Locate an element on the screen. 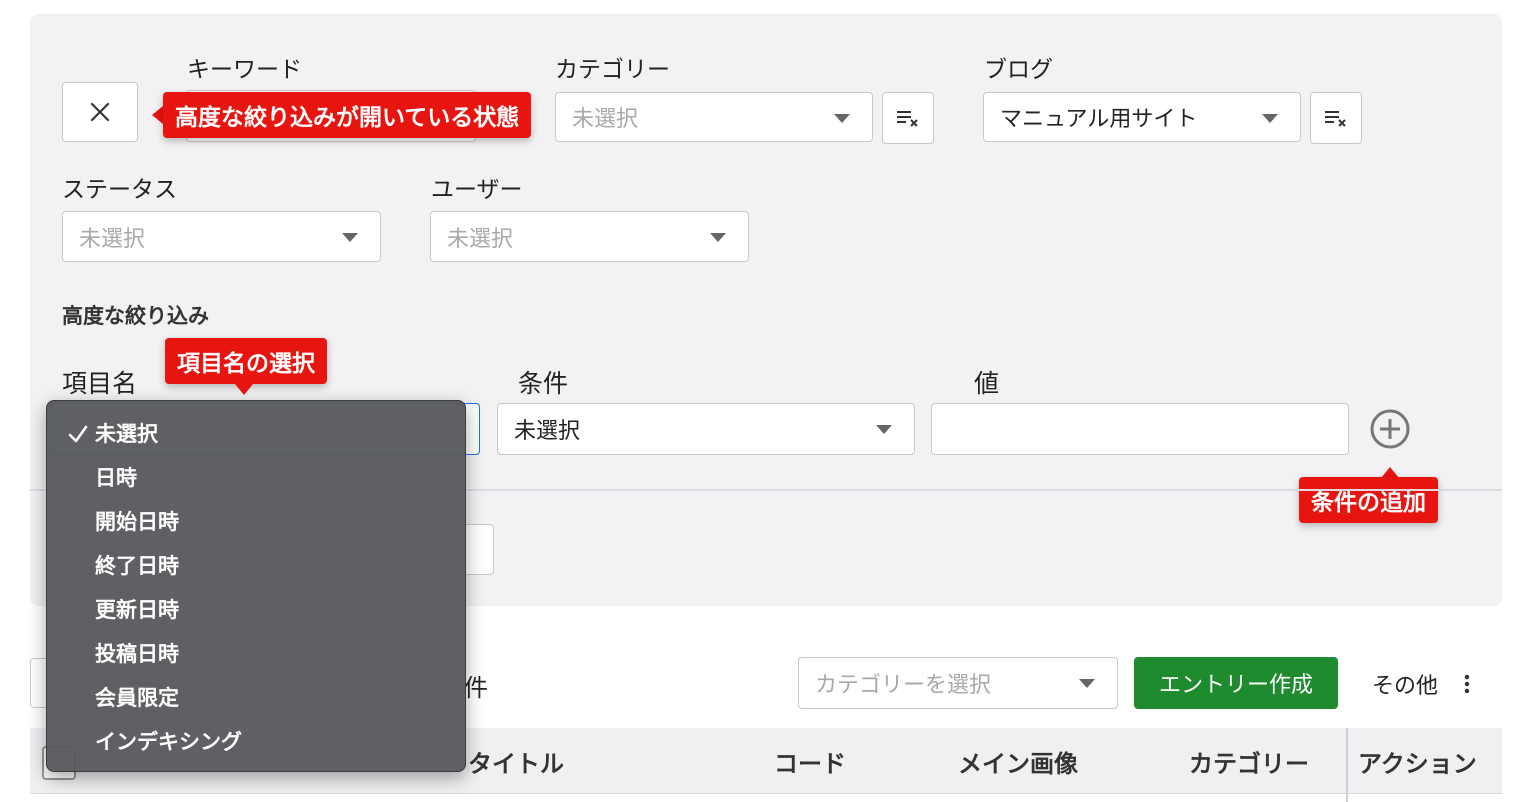 The width and height of the screenshot is (1516, 802). plus-circle-icon is located at coordinates (1390, 429).